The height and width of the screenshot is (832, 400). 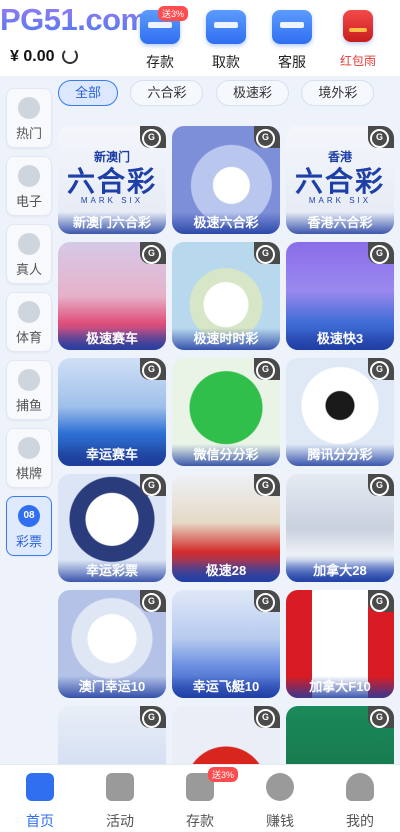 I want to click on game-name: 加拿大28, so click(x=340, y=571).